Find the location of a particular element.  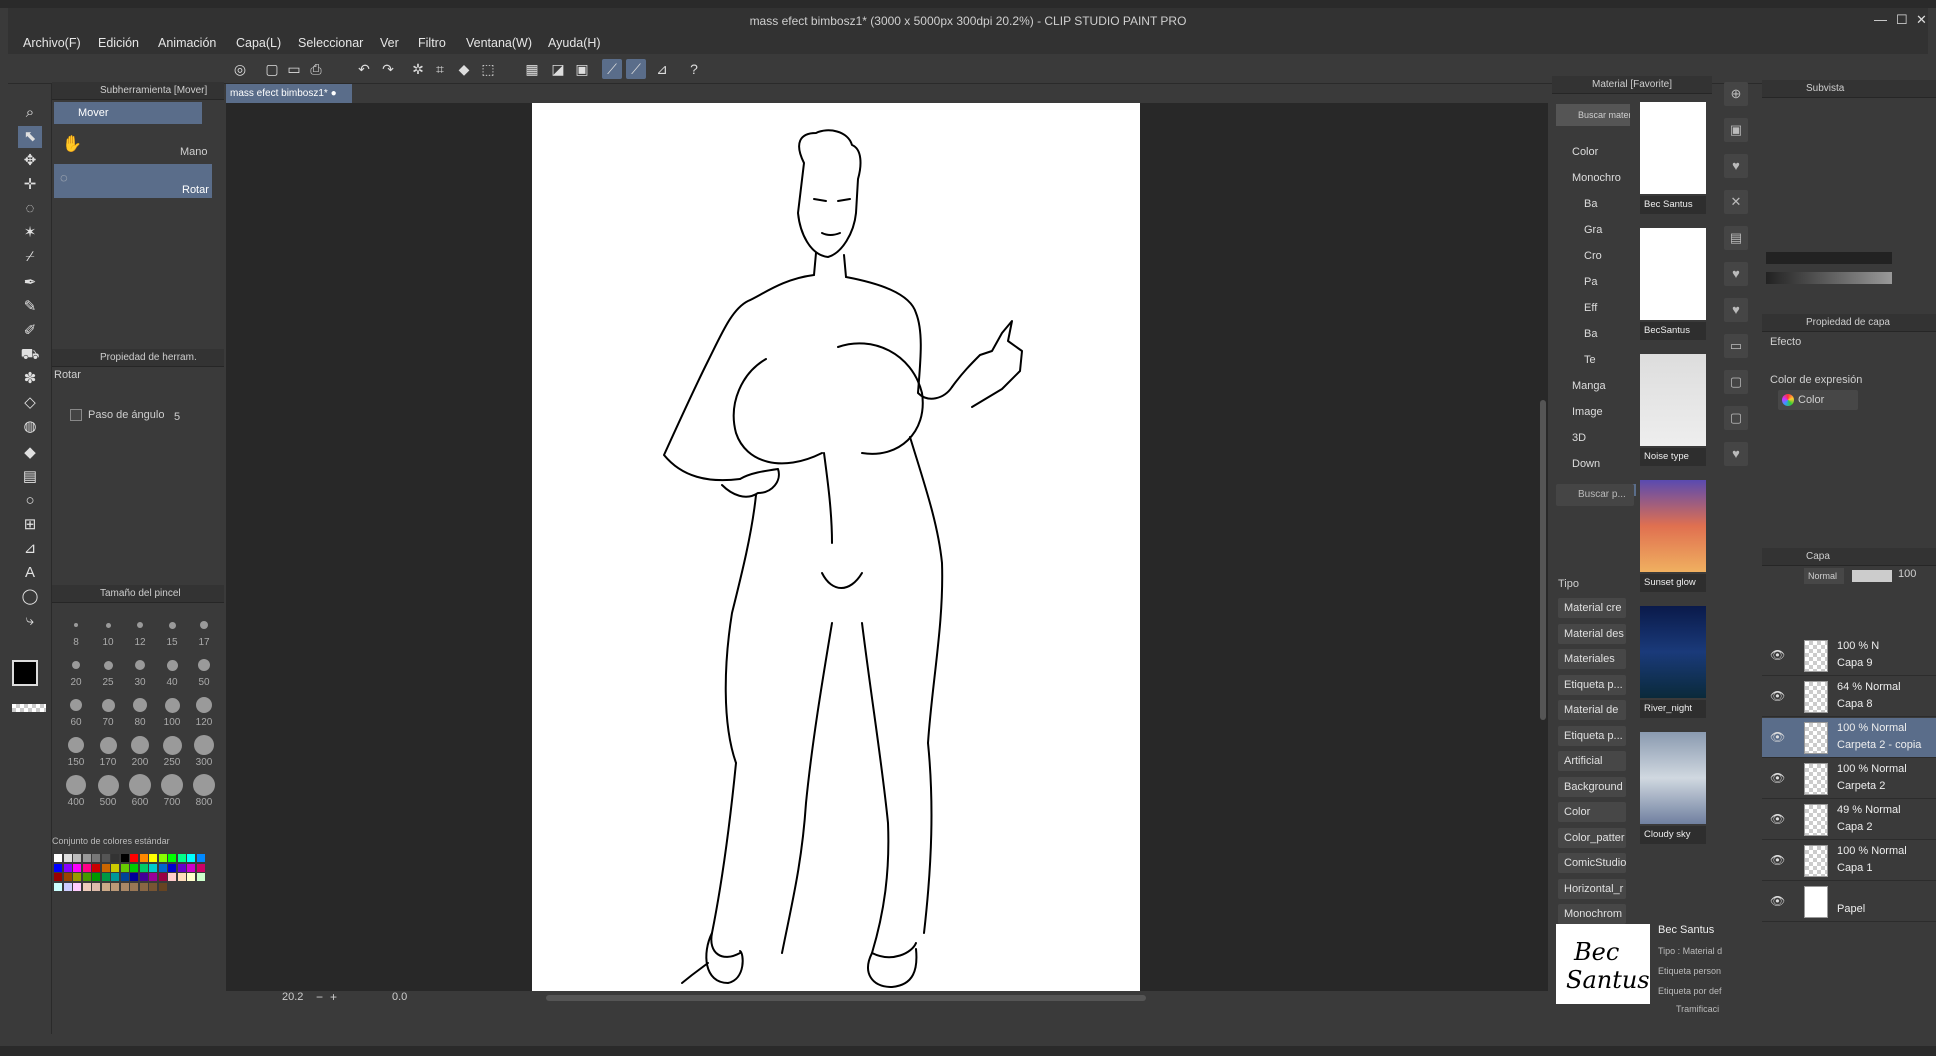

clear-selection-icon: ✲ is located at coordinates (418, 69).